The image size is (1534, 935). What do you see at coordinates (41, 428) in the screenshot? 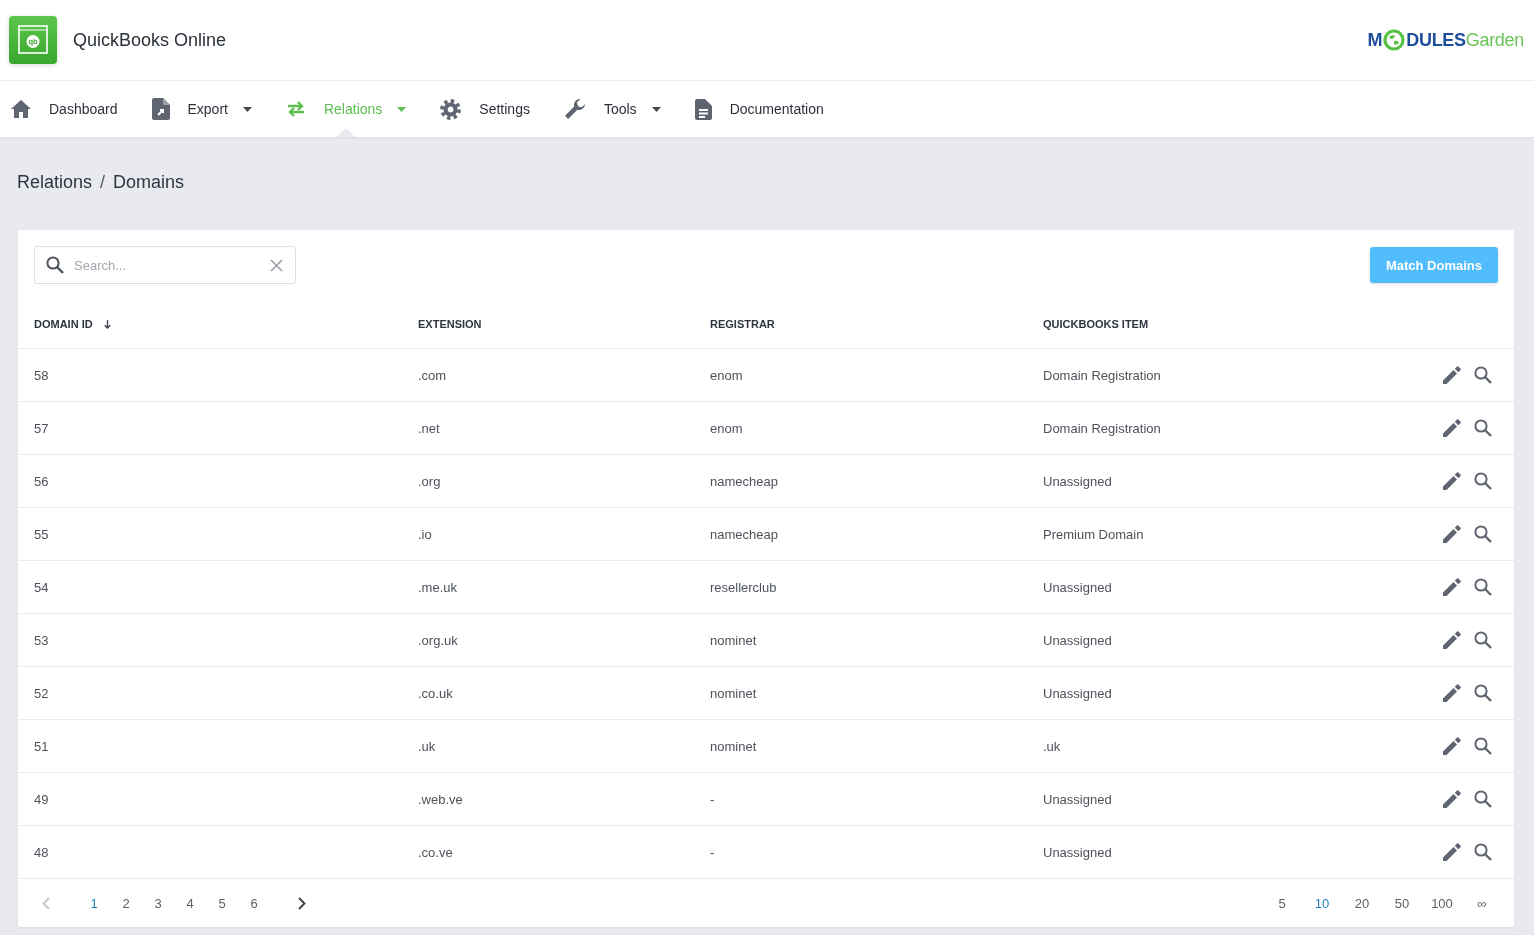
I see `table-cell-text: 57` at bounding box center [41, 428].